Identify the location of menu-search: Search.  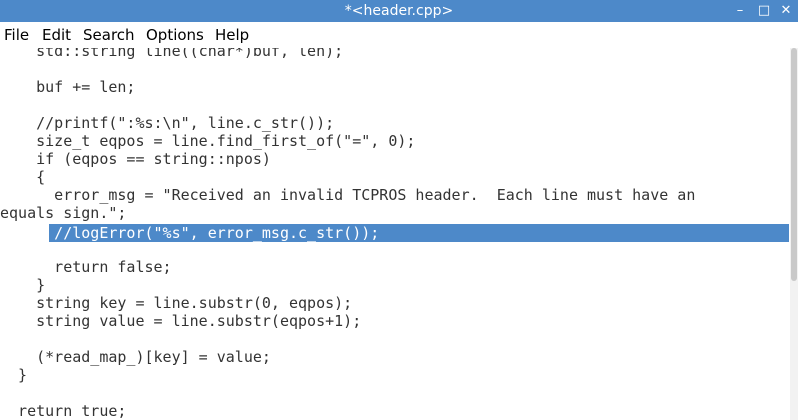
(109, 35).